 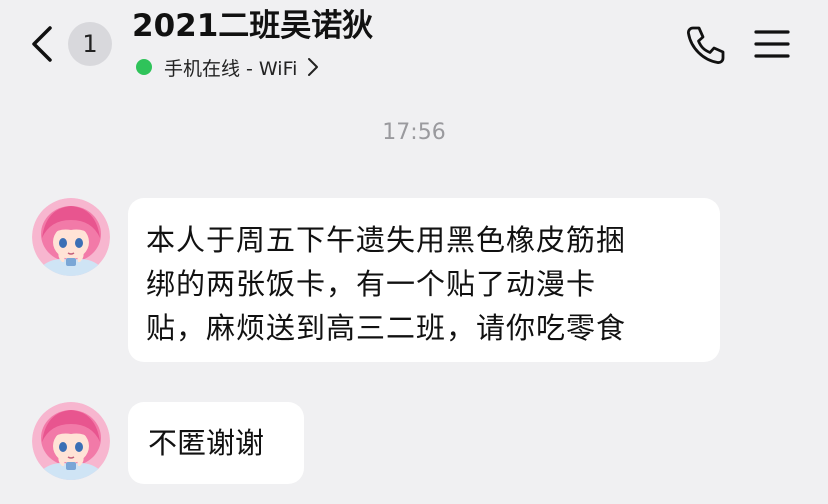 What do you see at coordinates (206, 443) in the screenshot?
I see `message-text-line: 不匿谢谢` at bounding box center [206, 443].